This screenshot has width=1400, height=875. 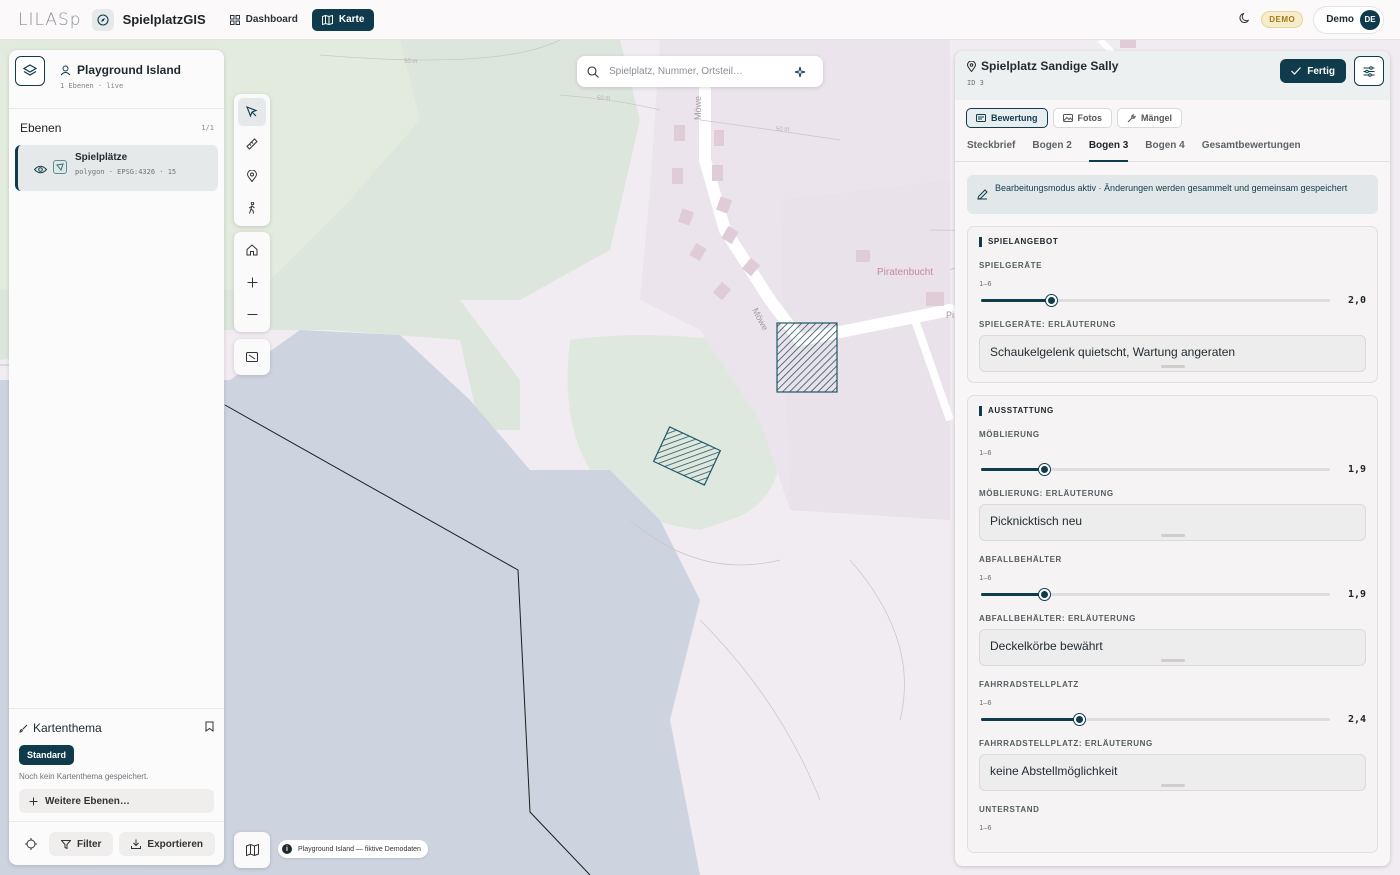 What do you see at coordinates (1164, 150) in the screenshot?
I see `tab-bogen-4: Bogen 4` at bounding box center [1164, 150].